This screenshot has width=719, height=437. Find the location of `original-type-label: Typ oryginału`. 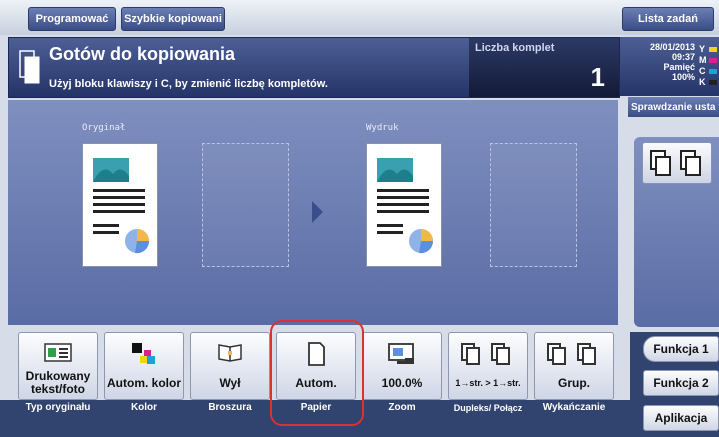

original-type-label: Typ oryginału is located at coordinates (58, 407).